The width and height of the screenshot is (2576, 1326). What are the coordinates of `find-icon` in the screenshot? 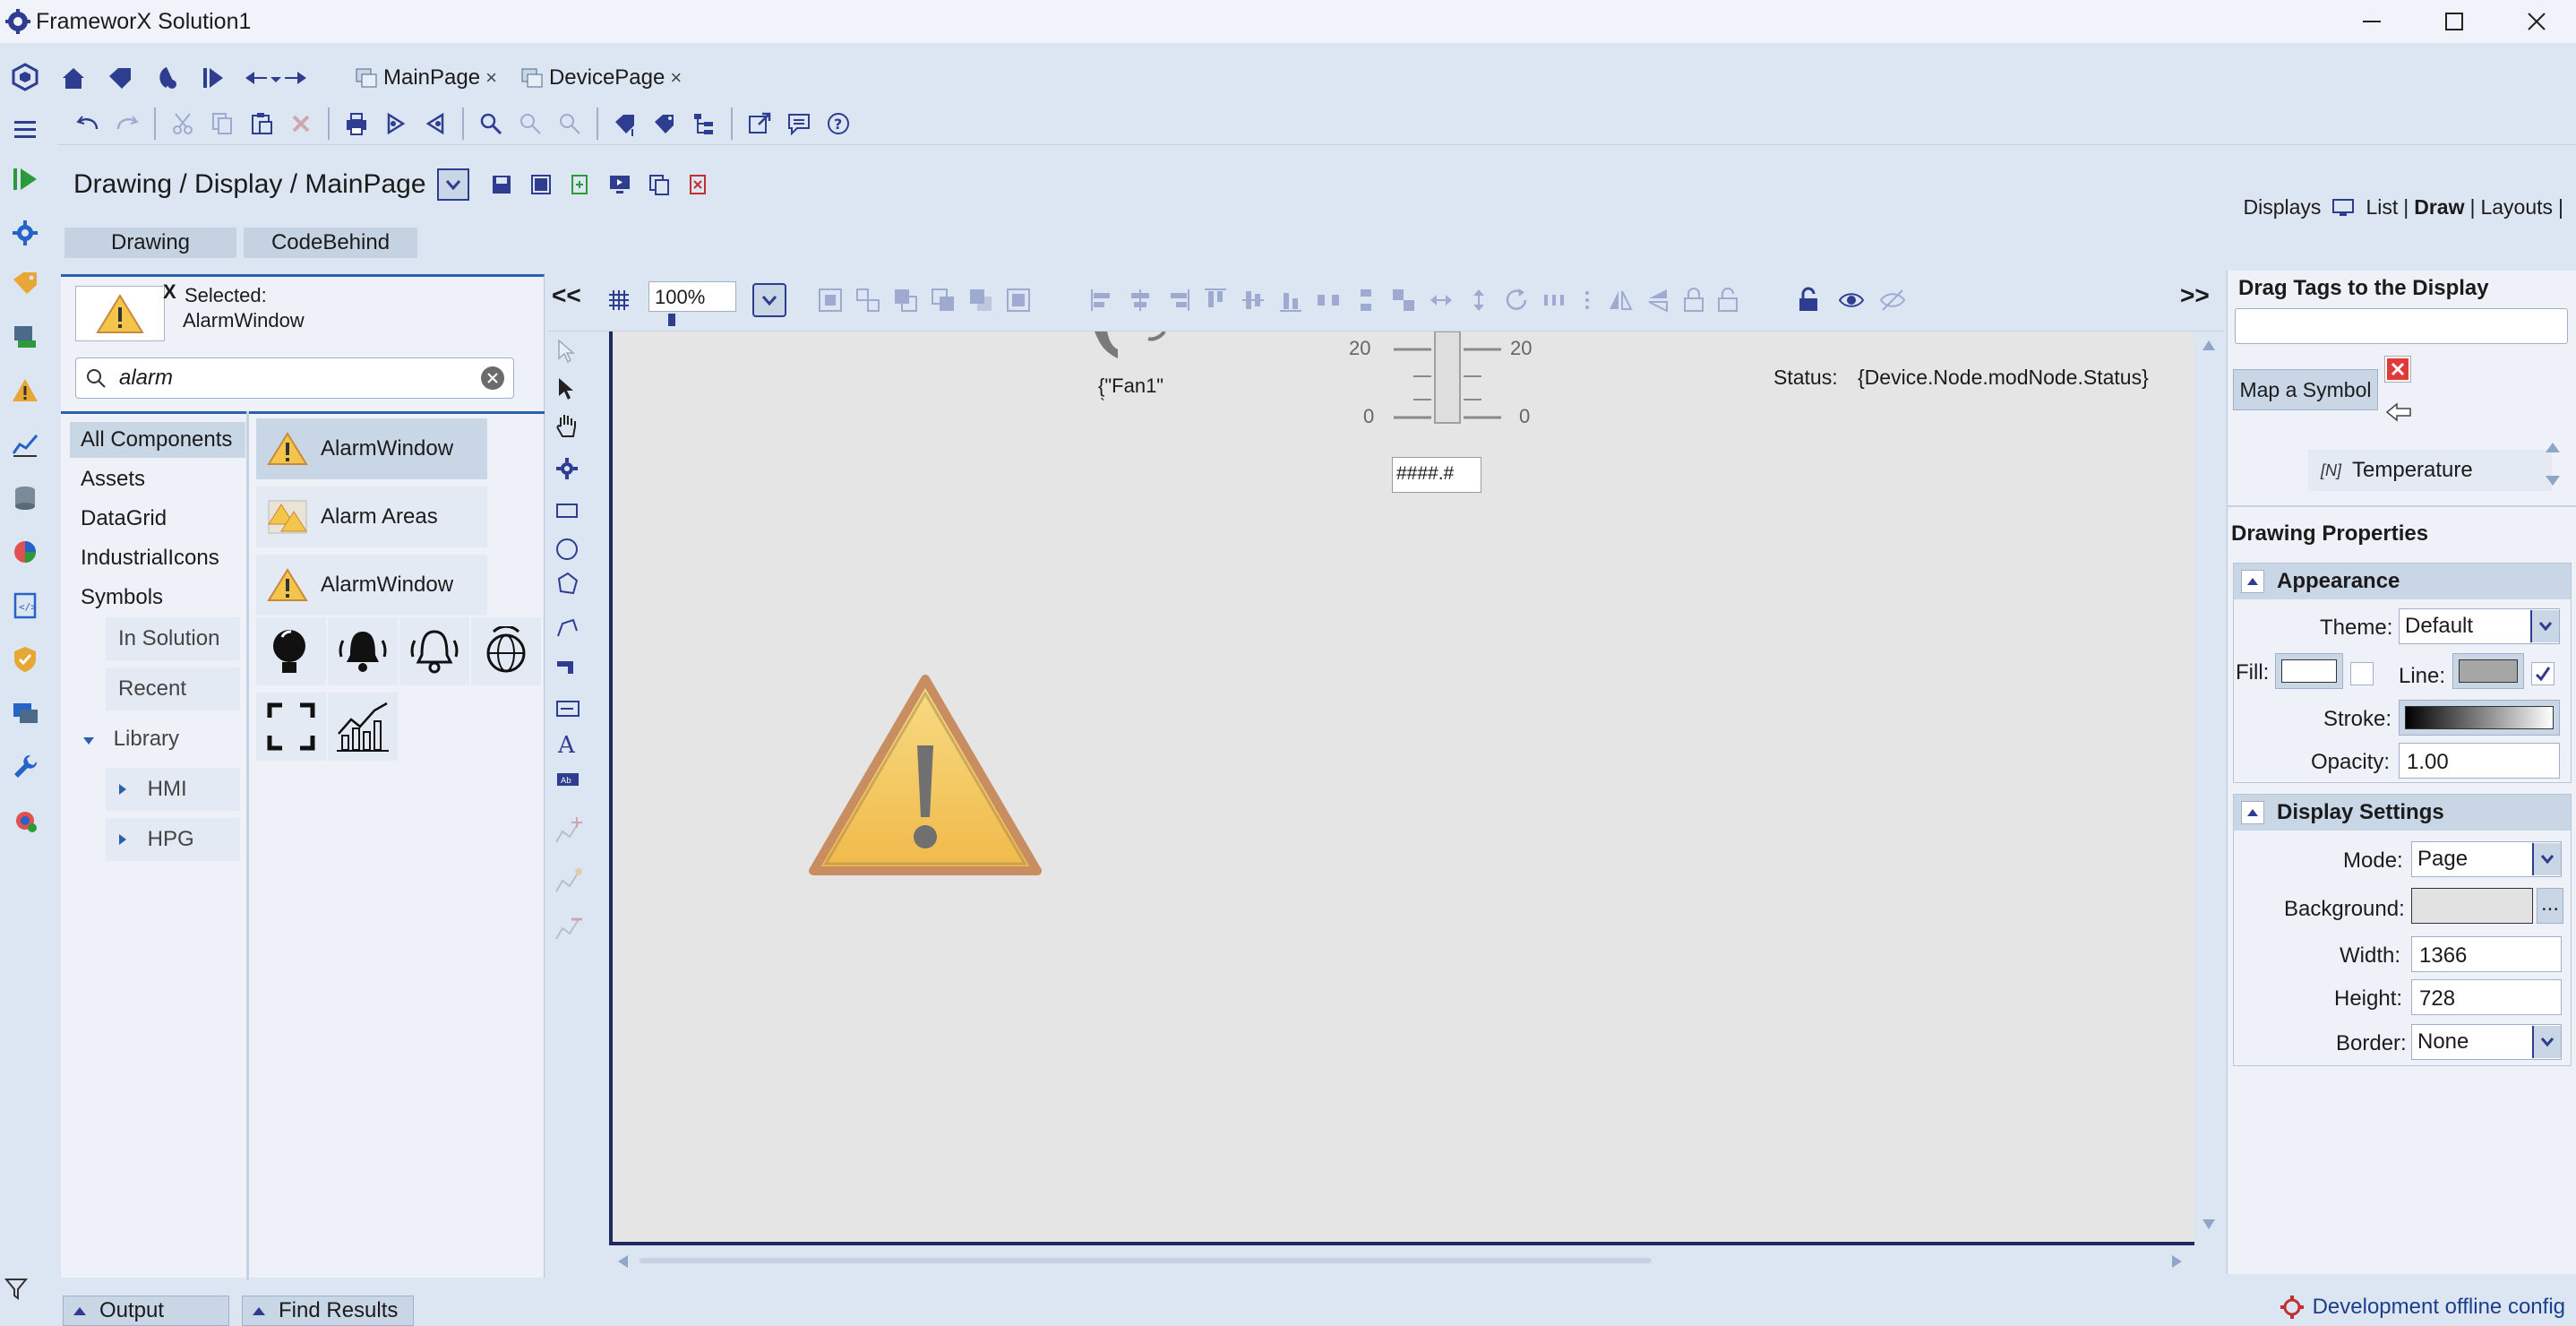 It's located at (491, 123).